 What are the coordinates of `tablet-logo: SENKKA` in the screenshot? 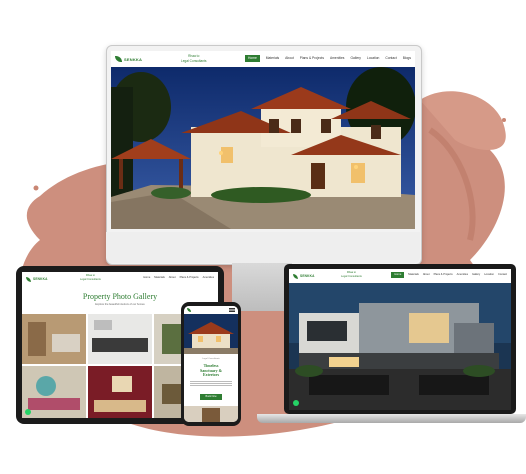 It's located at (37, 279).